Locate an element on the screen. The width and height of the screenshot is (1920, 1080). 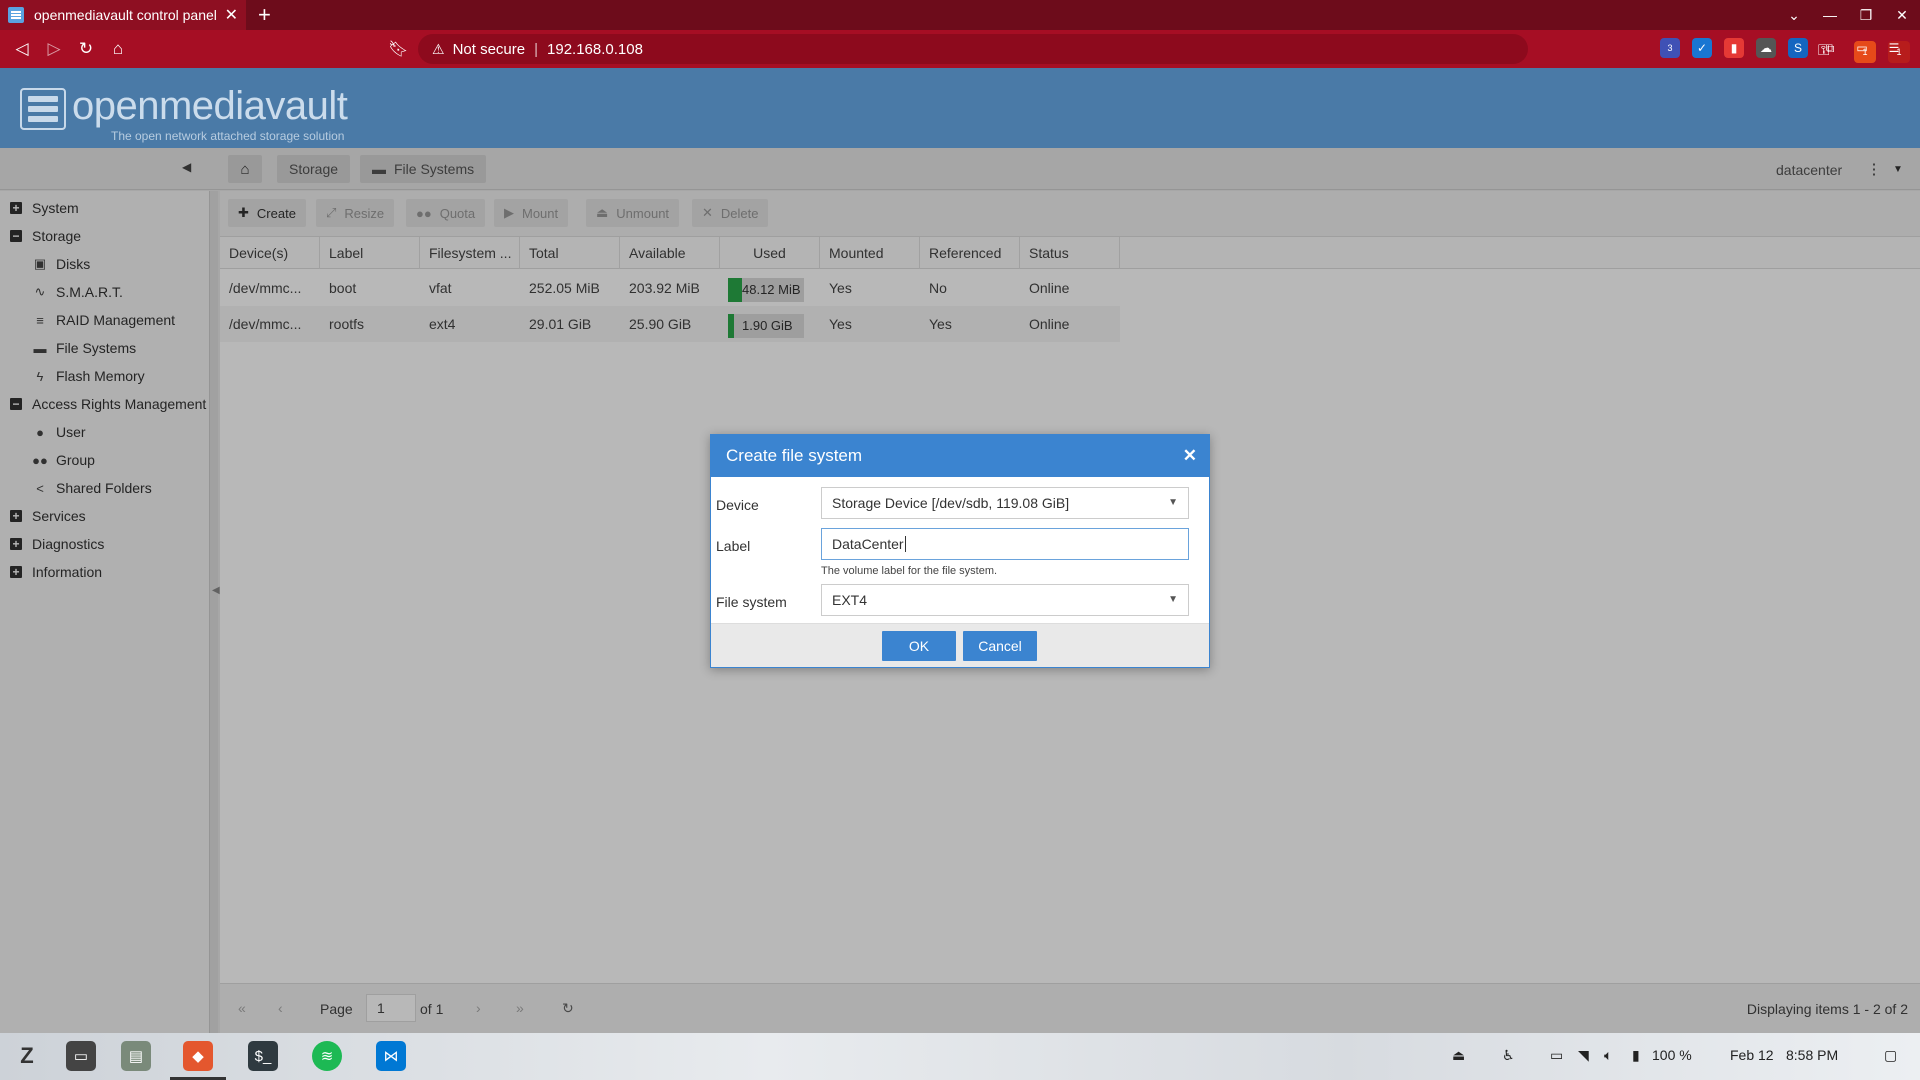
volume-icon: 🔈︎ is located at coordinates (1608, 1055).